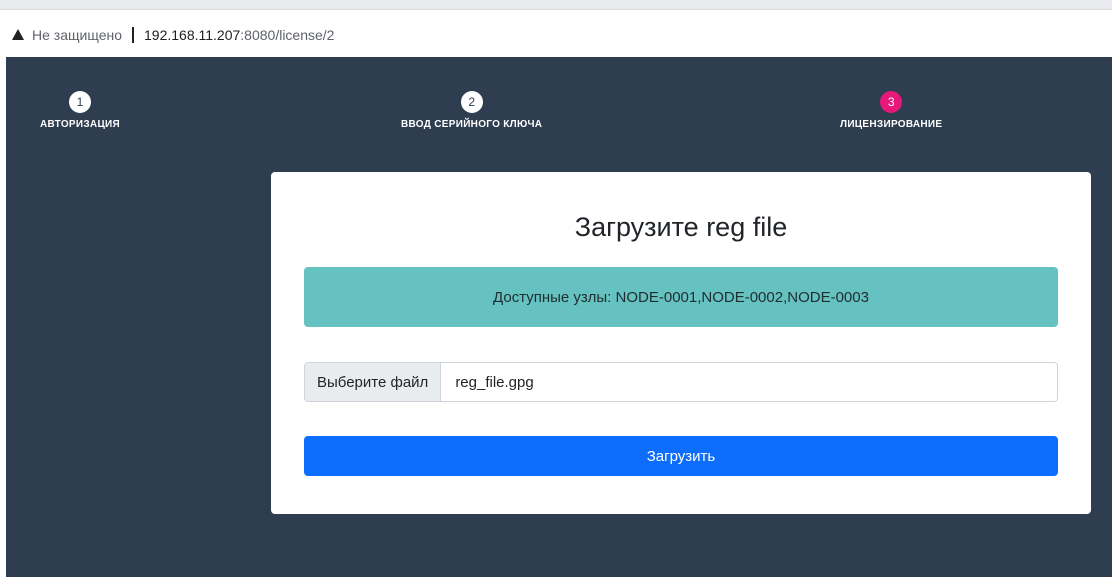  Describe the element at coordinates (77, 35) in the screenshot. I see `security-label: Не защищено` at that location.